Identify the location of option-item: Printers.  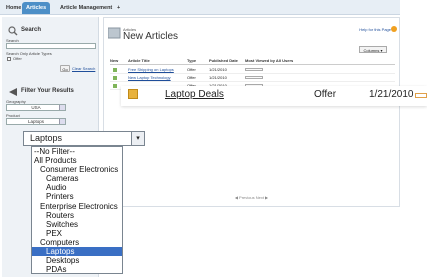
(77, 196).